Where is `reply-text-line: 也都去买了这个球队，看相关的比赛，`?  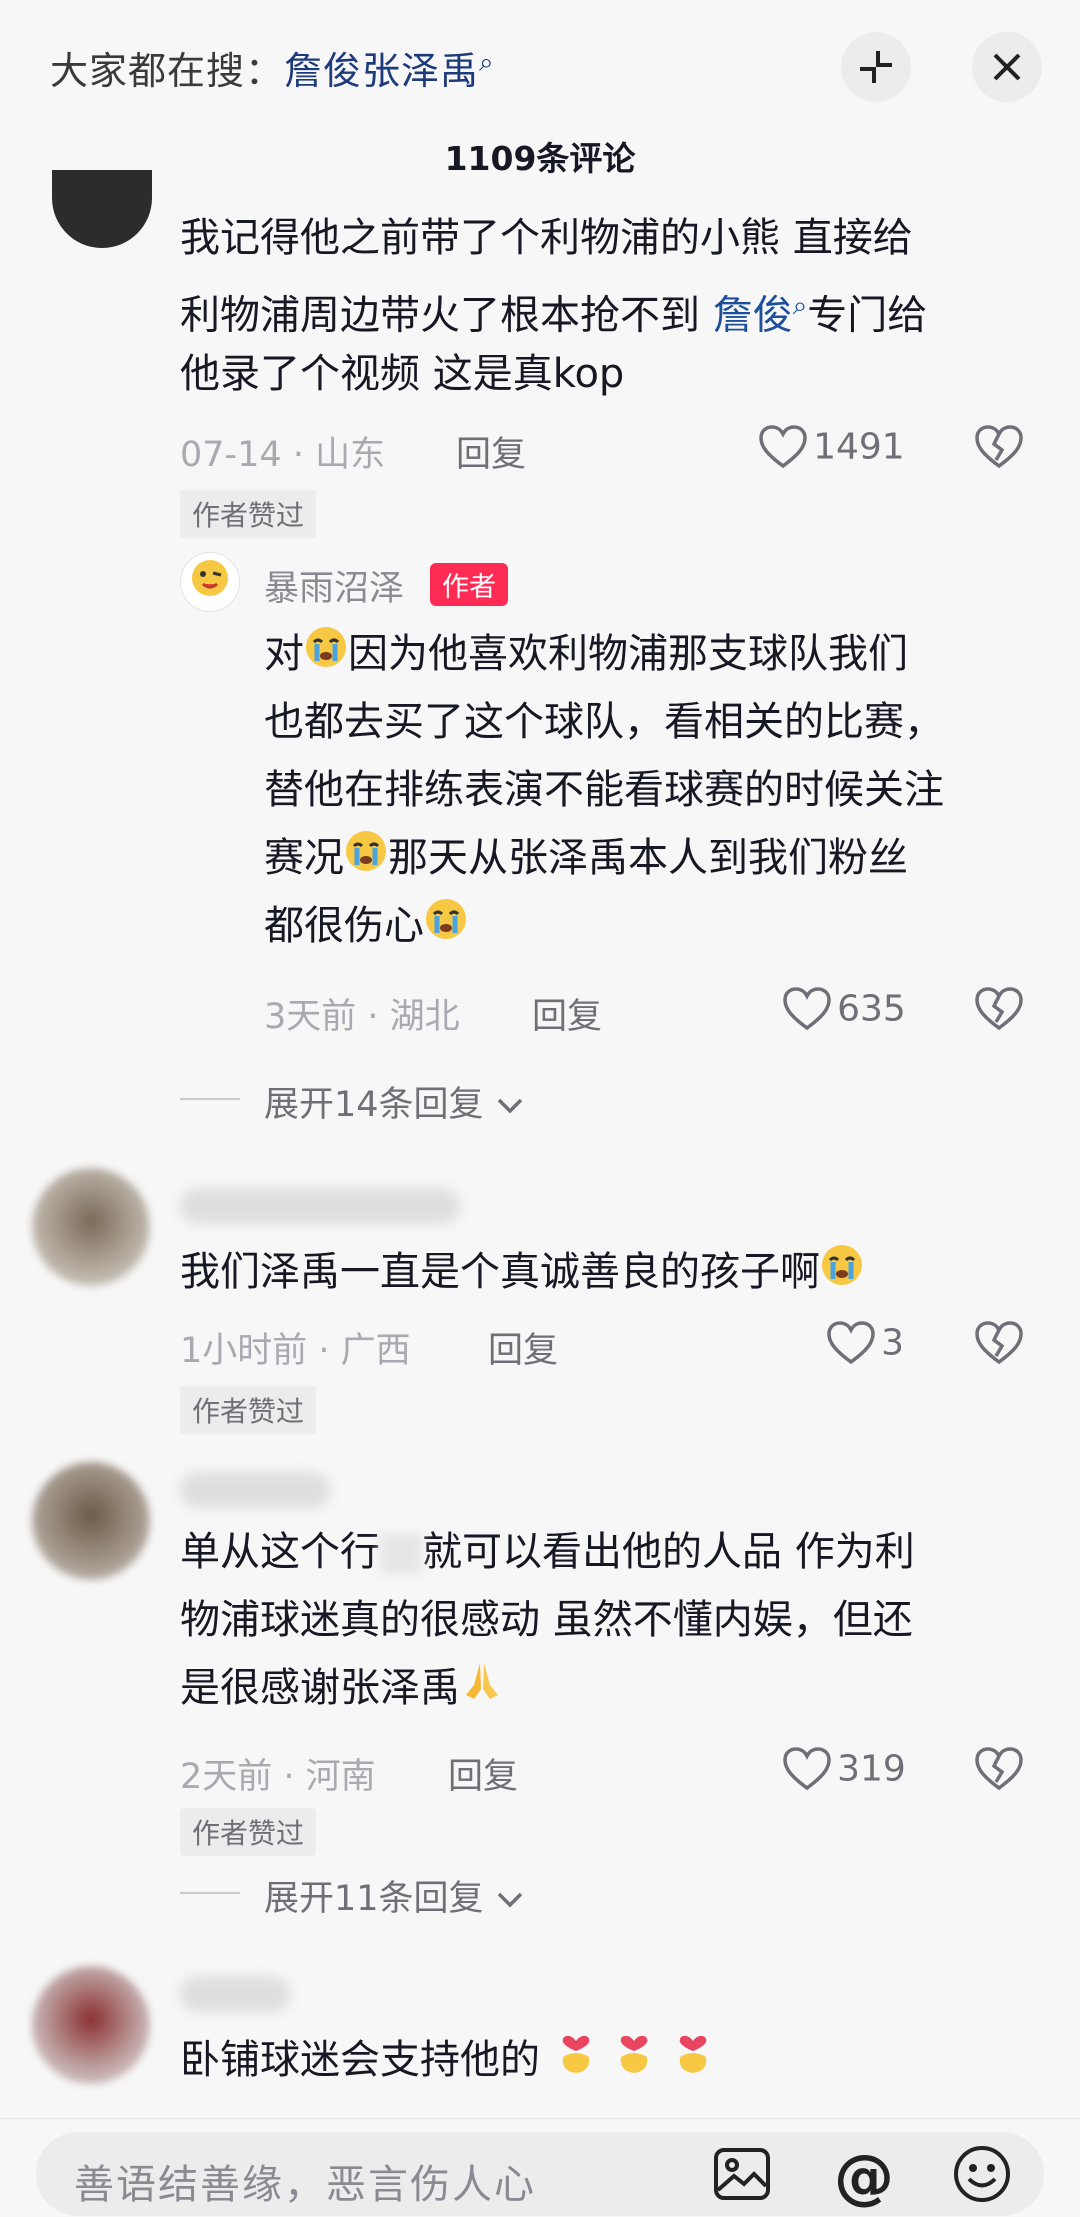 reply-text-line: 也都去买了这个球队，看相关的比赛， is located at coordinates (604, 722).